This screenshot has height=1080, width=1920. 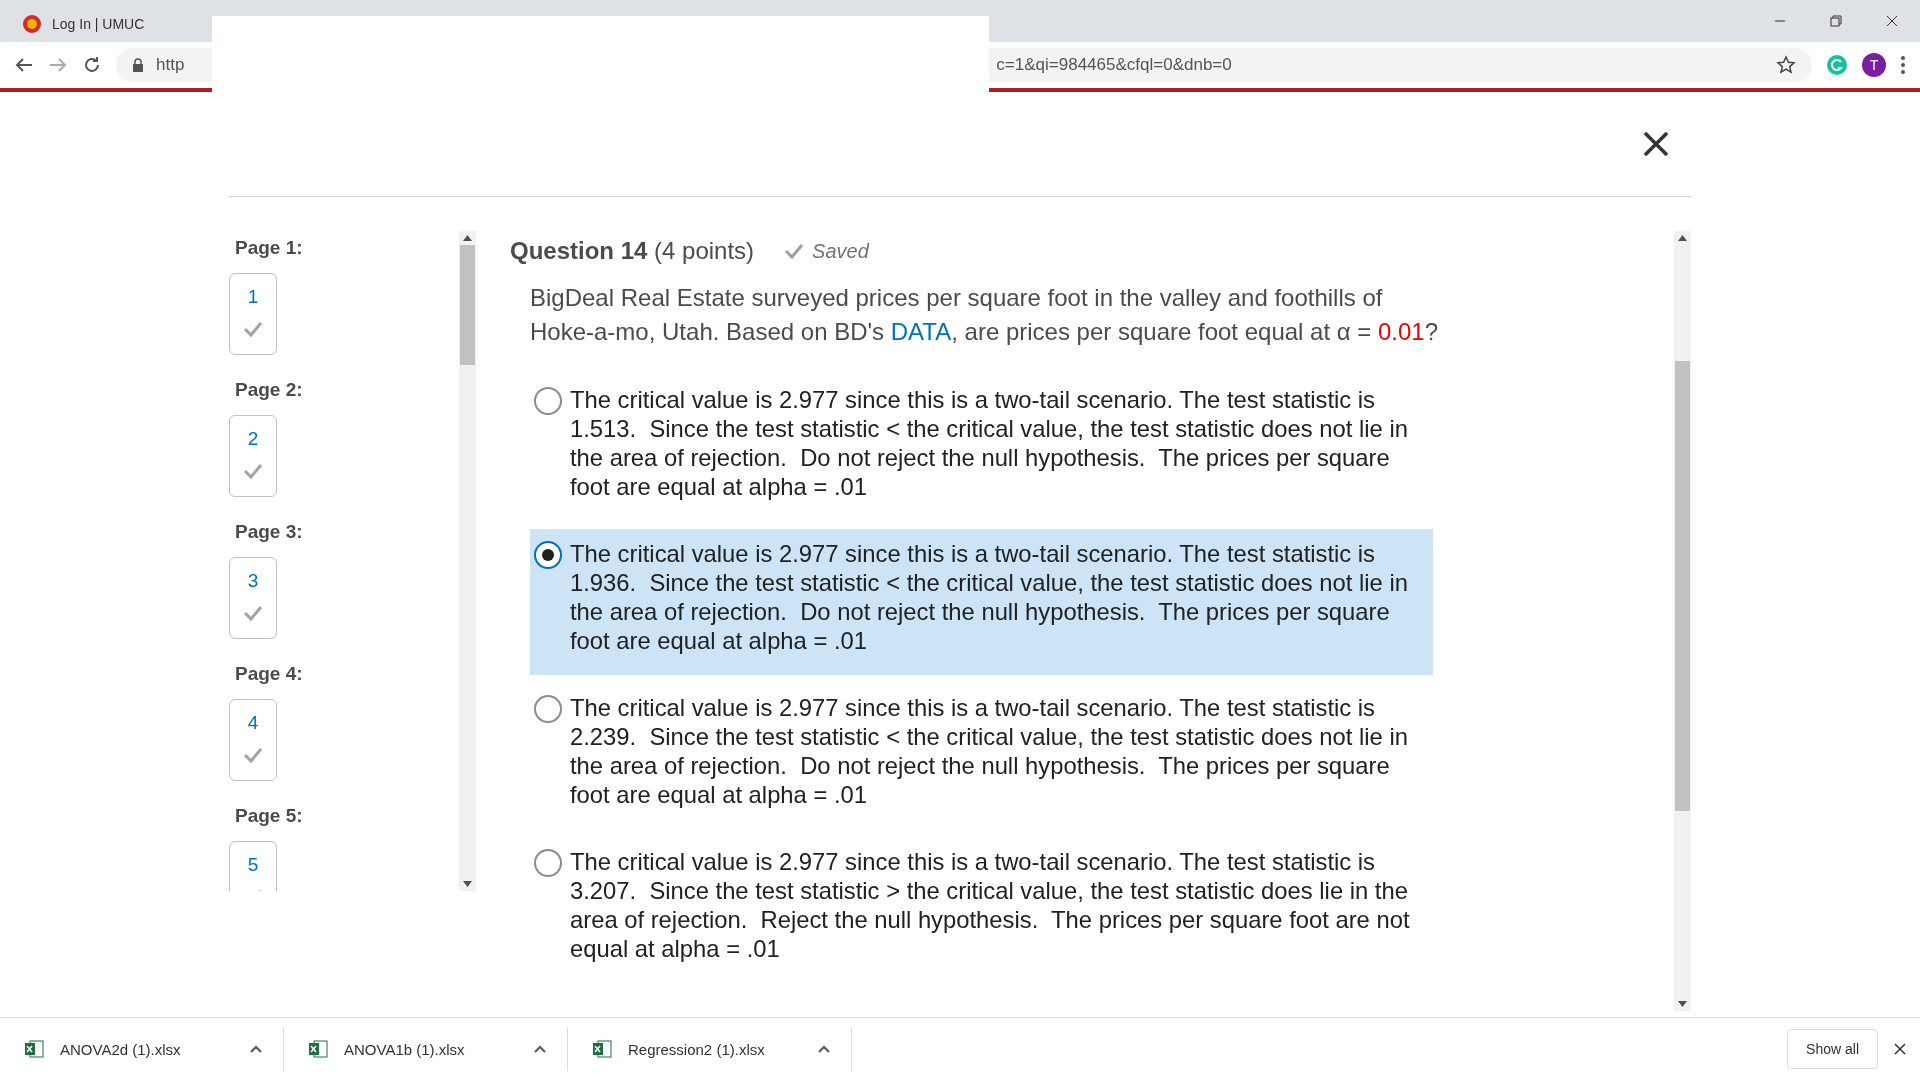 I want to click on page-button: 4, so click(x=253, y=740).